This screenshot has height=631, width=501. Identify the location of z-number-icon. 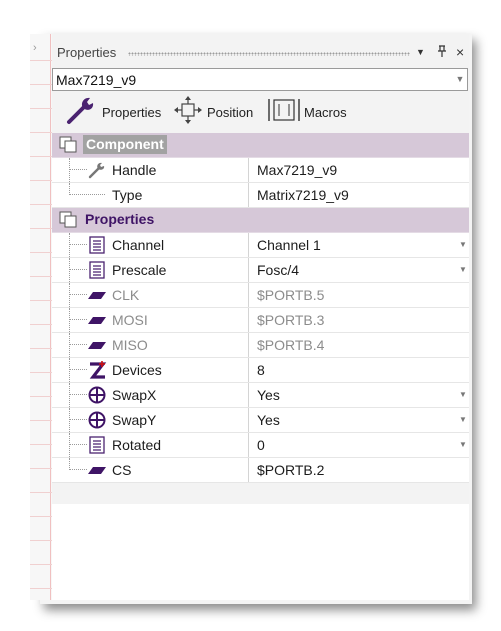
(97, 370).